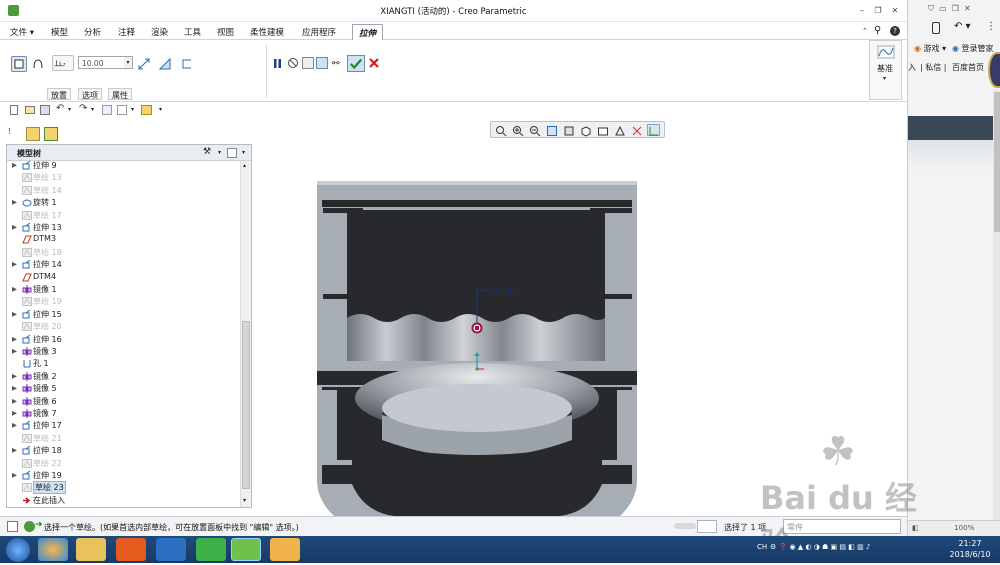  I want to click on more-icon: ⋮, so click(991, 26).